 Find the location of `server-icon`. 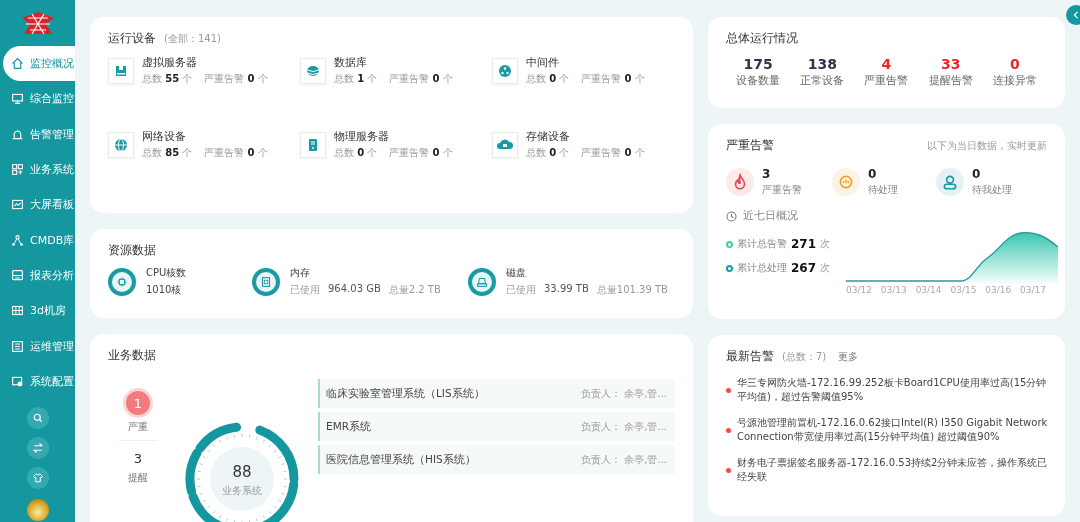

server-icon is located at coordinates (121, 71).